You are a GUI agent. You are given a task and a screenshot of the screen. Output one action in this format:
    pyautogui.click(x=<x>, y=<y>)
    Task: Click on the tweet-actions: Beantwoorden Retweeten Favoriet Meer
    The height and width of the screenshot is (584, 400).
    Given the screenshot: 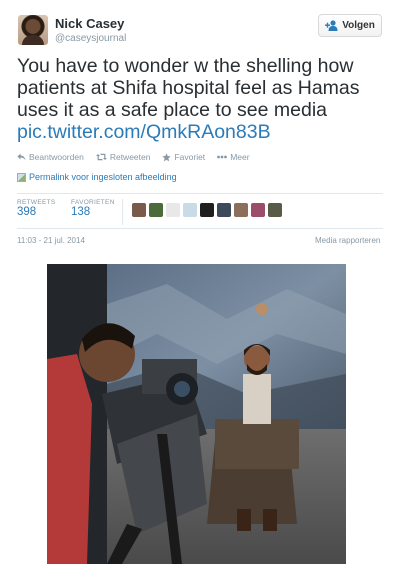 What is the action you would take?
    pyautogui.click(x=133, y=157)
    